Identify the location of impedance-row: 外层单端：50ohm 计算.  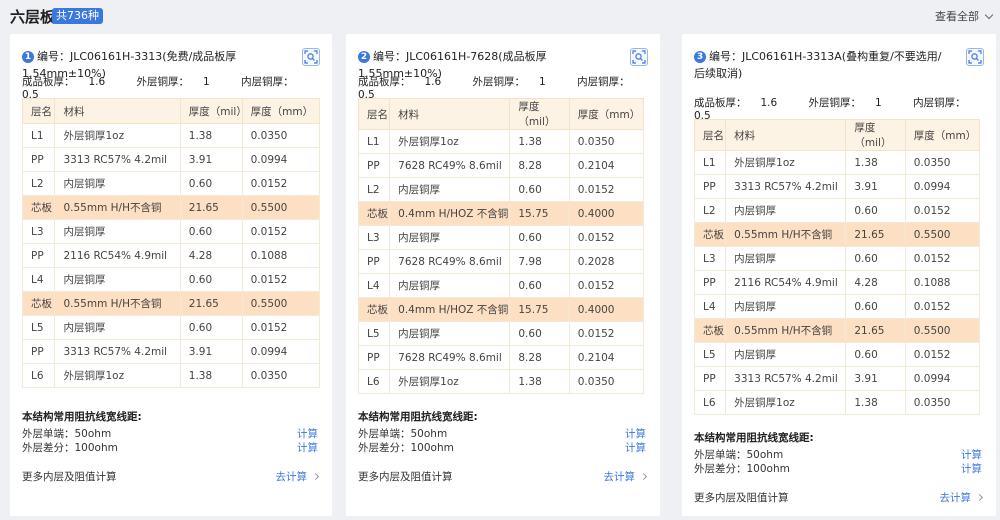
(838, 454).